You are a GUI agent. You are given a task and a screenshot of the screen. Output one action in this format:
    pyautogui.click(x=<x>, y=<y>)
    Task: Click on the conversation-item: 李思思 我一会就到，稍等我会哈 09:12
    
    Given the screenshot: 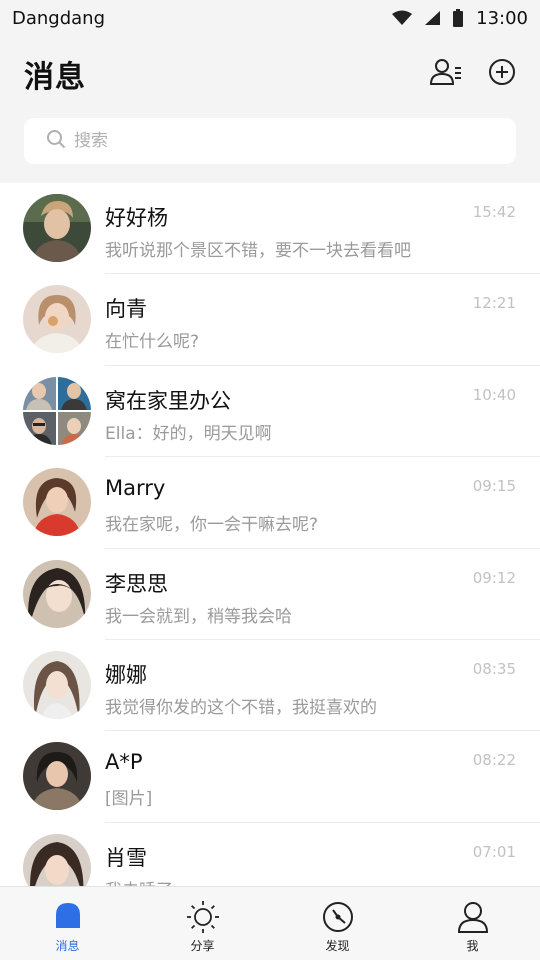 What is the action you would take?
    pyautogui.click(x=270, y=594)
    